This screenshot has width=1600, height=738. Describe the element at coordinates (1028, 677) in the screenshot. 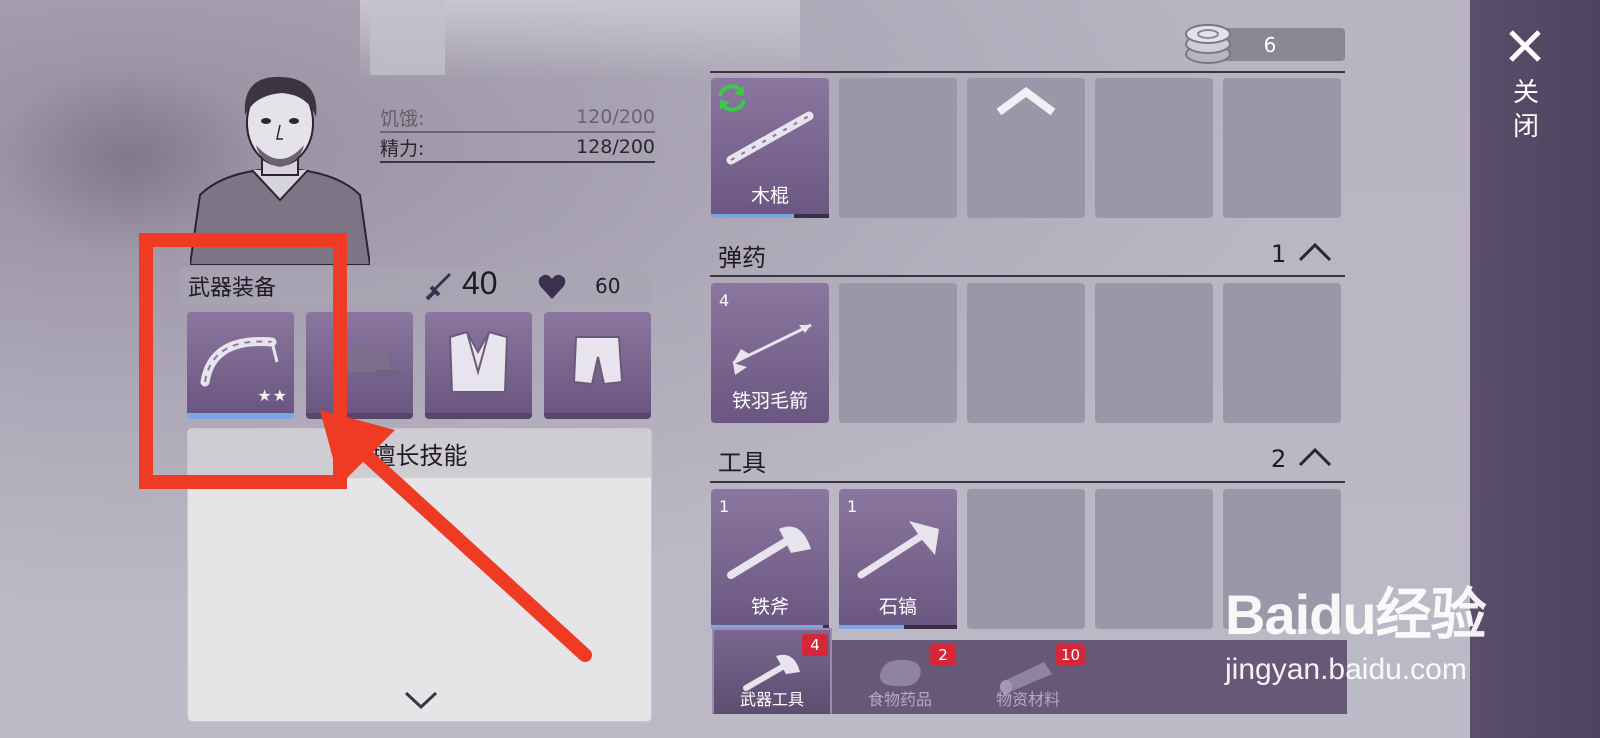

I see `tab-materials: 10 物资材料` at that location.